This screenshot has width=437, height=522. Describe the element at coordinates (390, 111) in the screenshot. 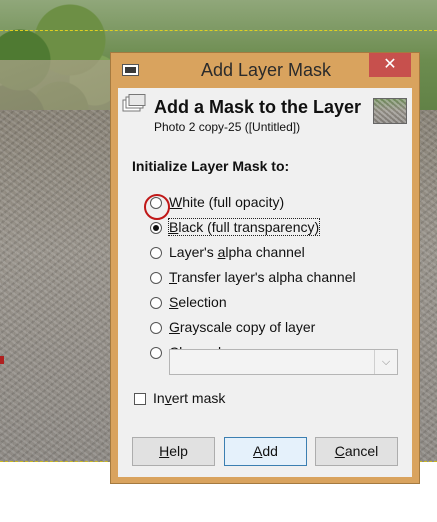

I see `layer-thumbnail` at that location.